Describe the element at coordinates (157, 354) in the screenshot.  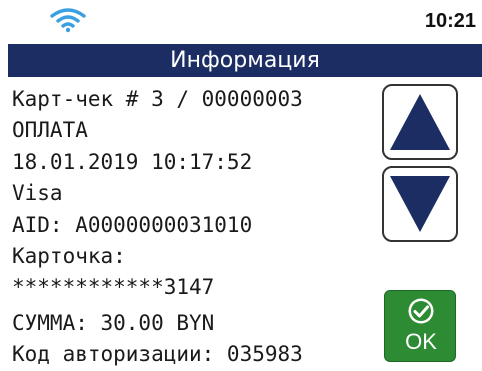
I see `auth-code: Код авторизации: 035983` at that location.